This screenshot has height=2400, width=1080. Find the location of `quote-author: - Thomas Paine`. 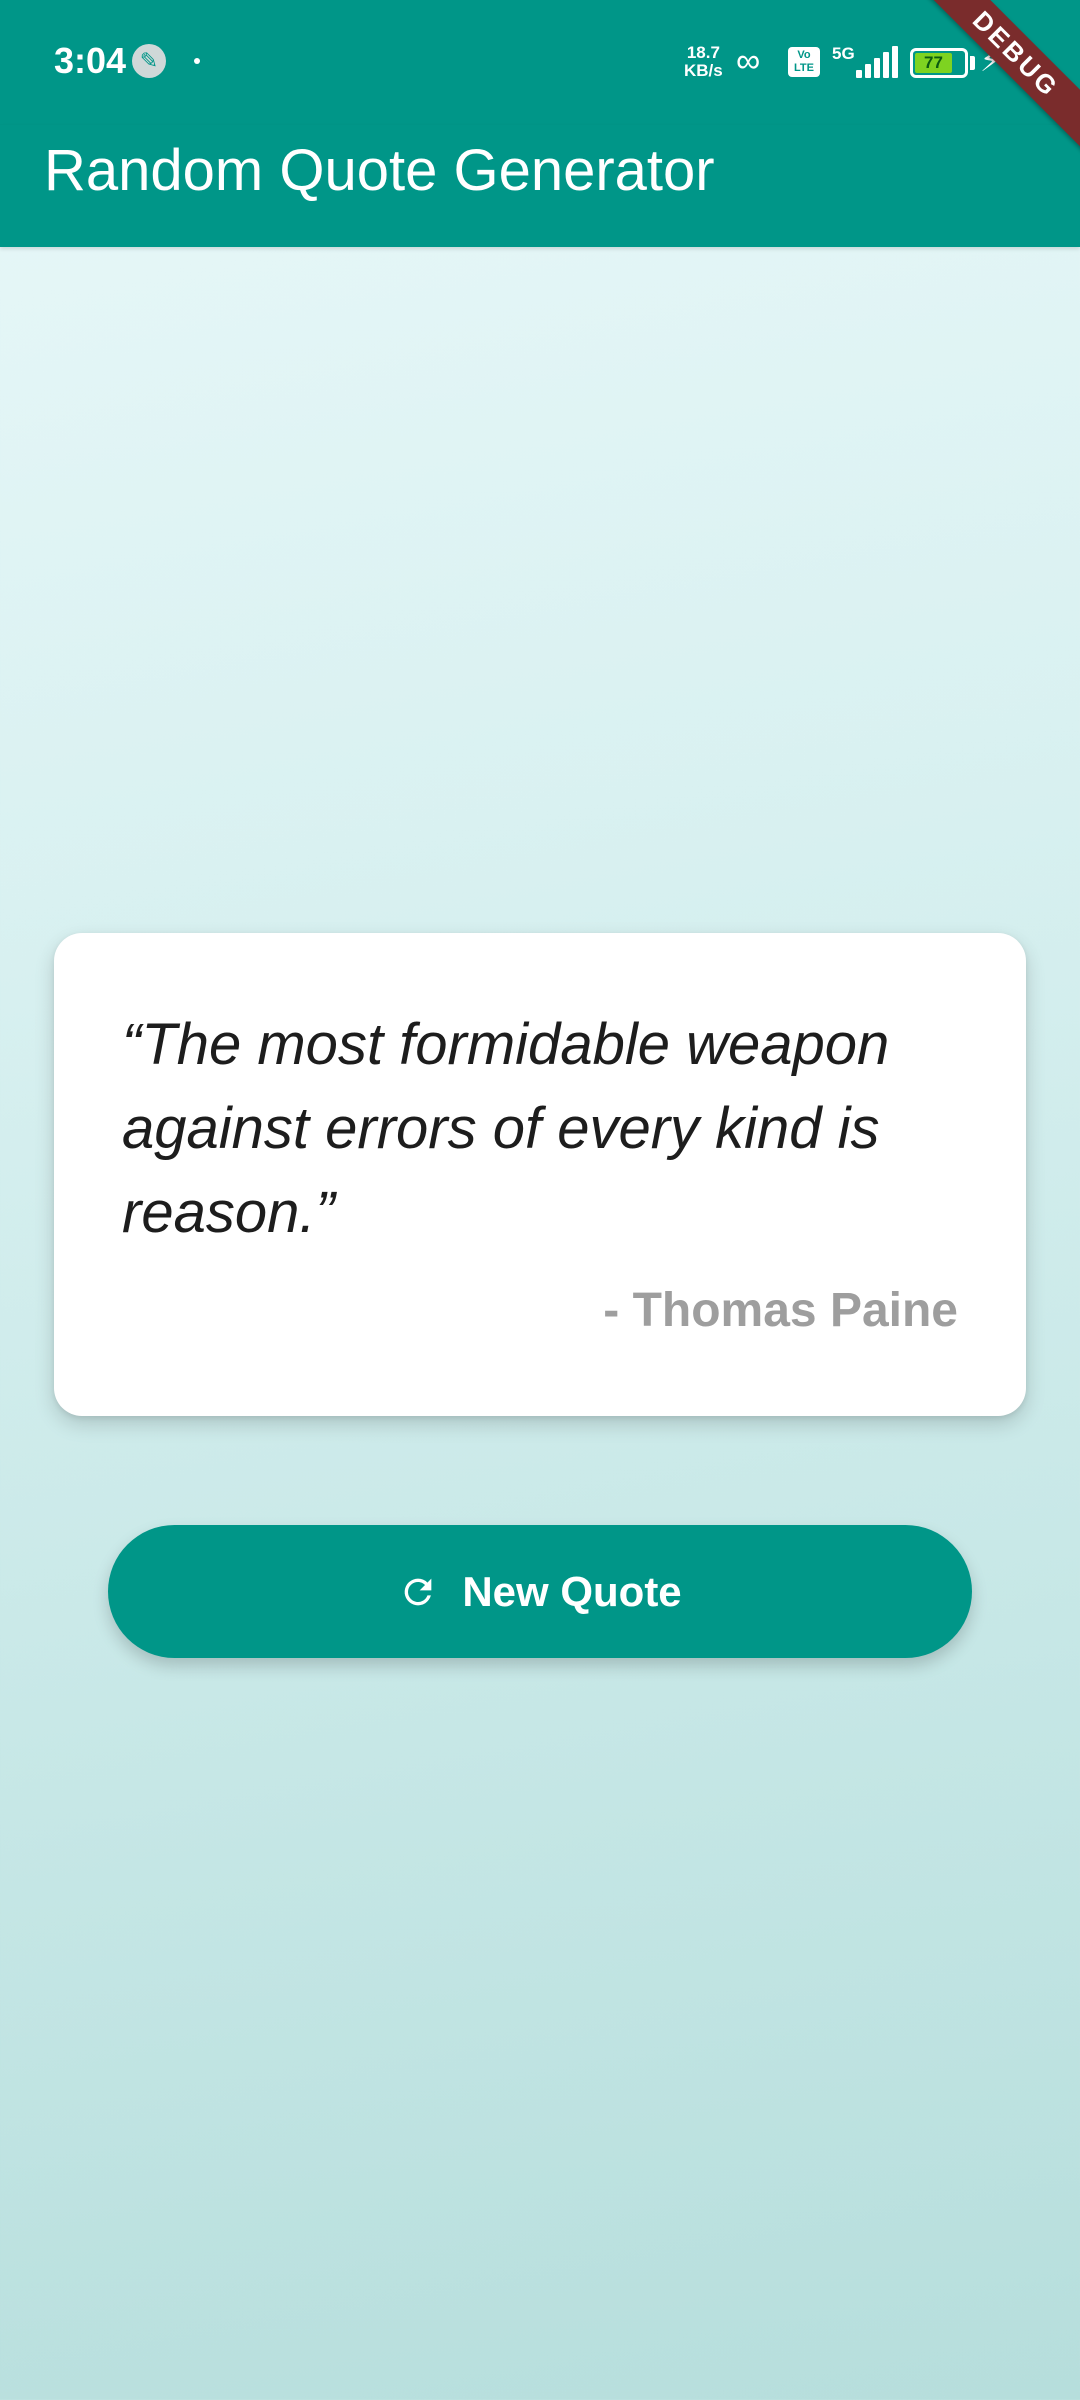

quote-author: - Thomas Paine is located at coordinates (780, 1310).